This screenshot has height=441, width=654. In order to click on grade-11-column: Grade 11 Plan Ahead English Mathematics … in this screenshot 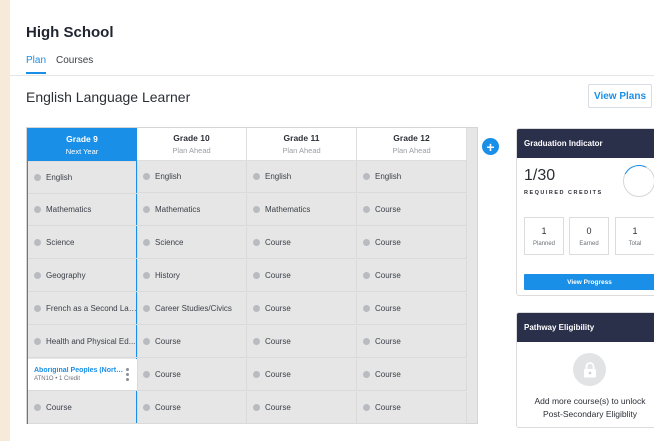, I will do `click(302, 276)`.